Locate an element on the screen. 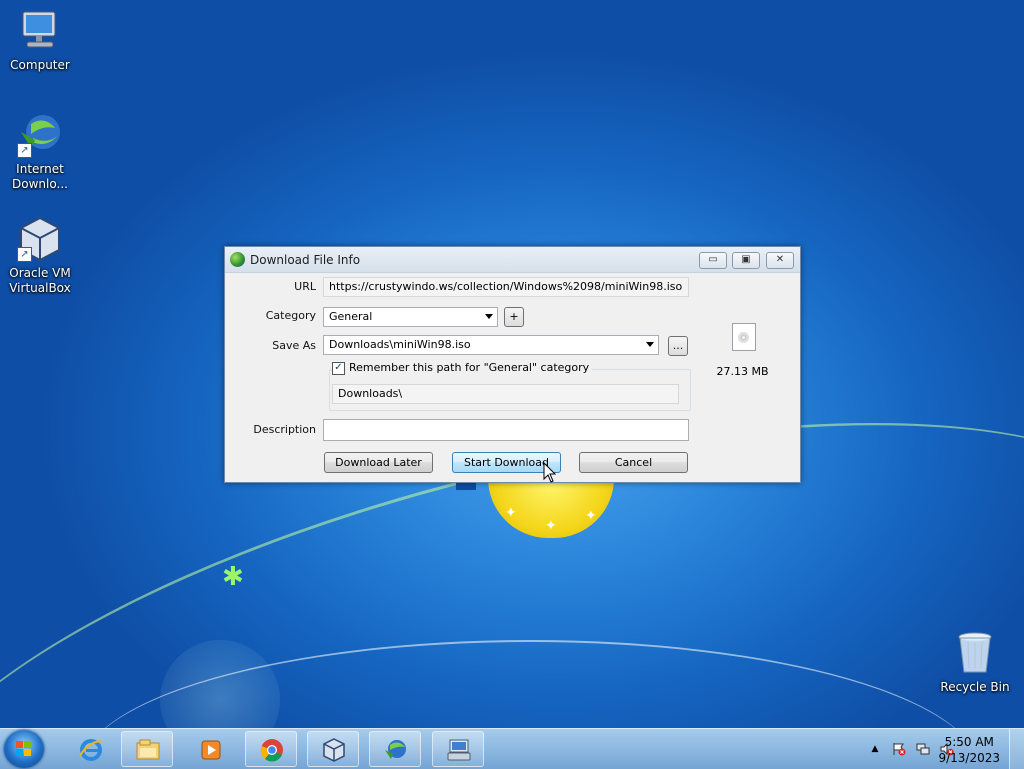 The image size is (1024, 769). chrome-icon is located at coordinates (271, 750).